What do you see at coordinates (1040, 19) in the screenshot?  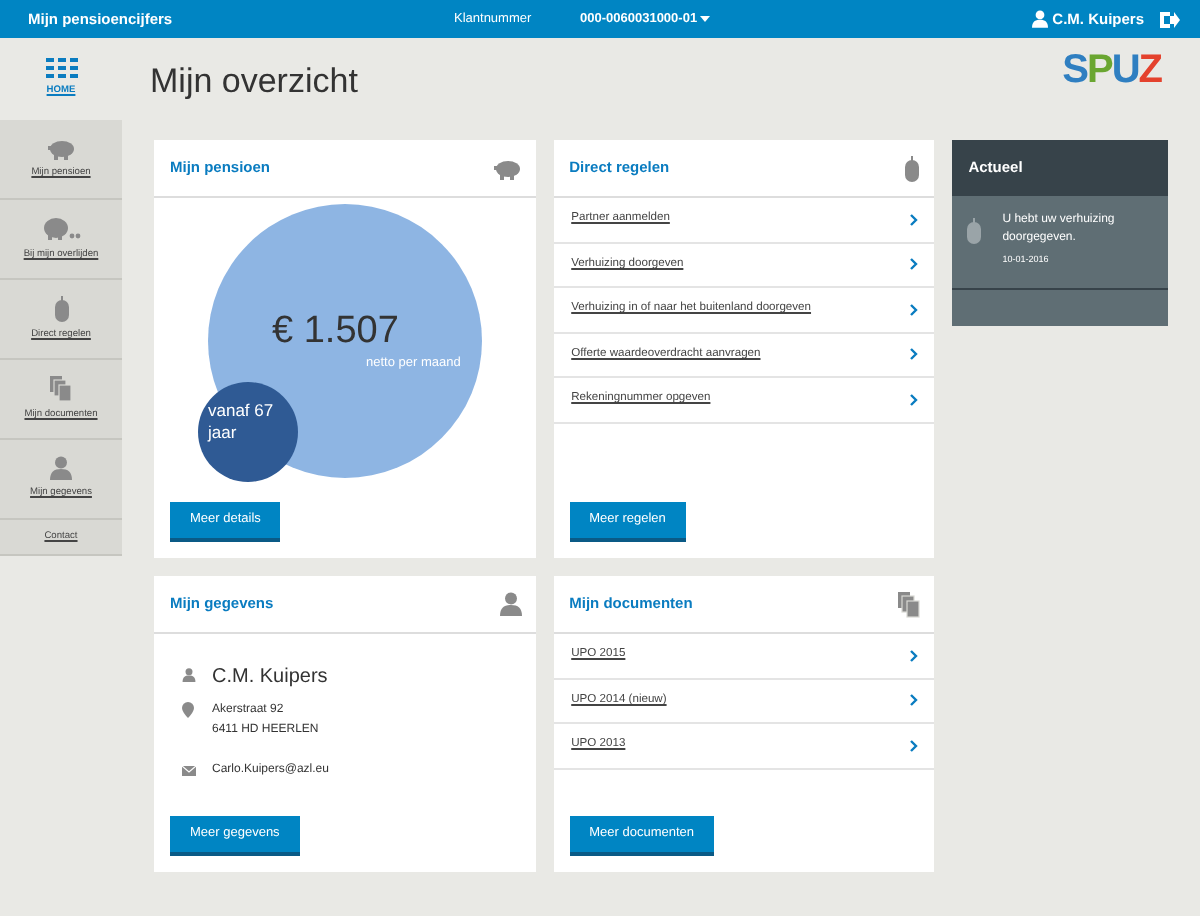 I see `user-icon` at bounding box center [1040, 19].